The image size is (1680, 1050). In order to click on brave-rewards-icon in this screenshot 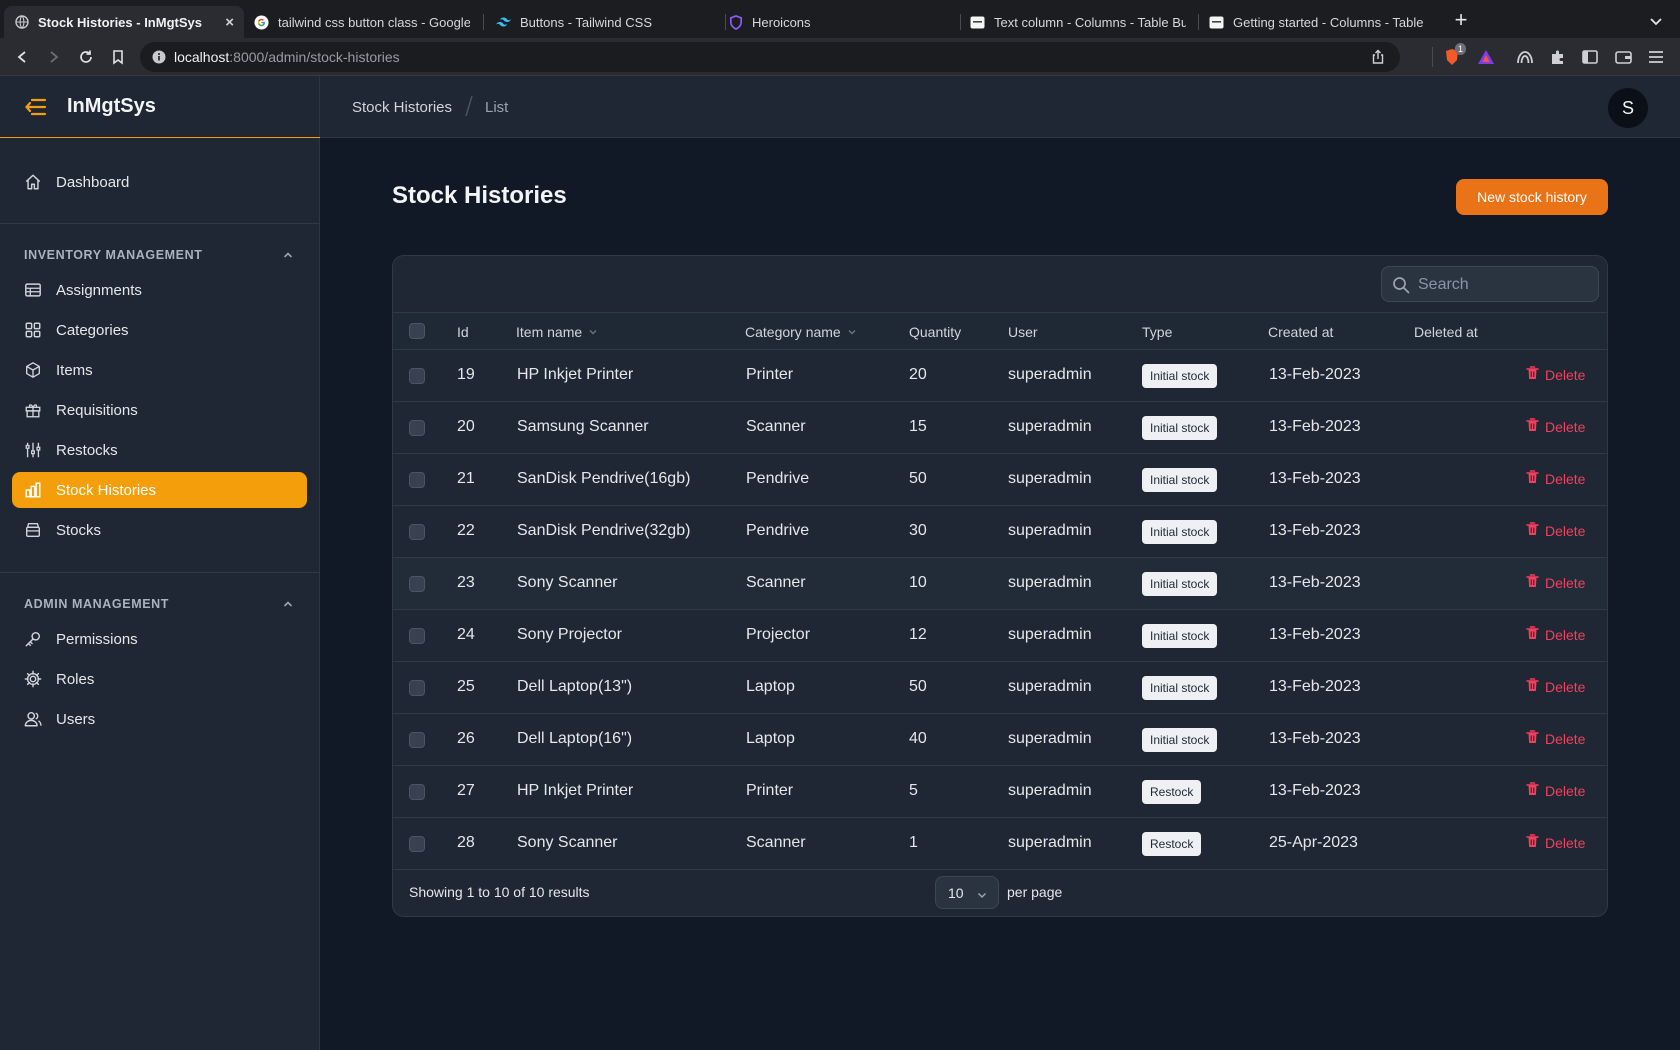, I will do `click(1486, 57)`.